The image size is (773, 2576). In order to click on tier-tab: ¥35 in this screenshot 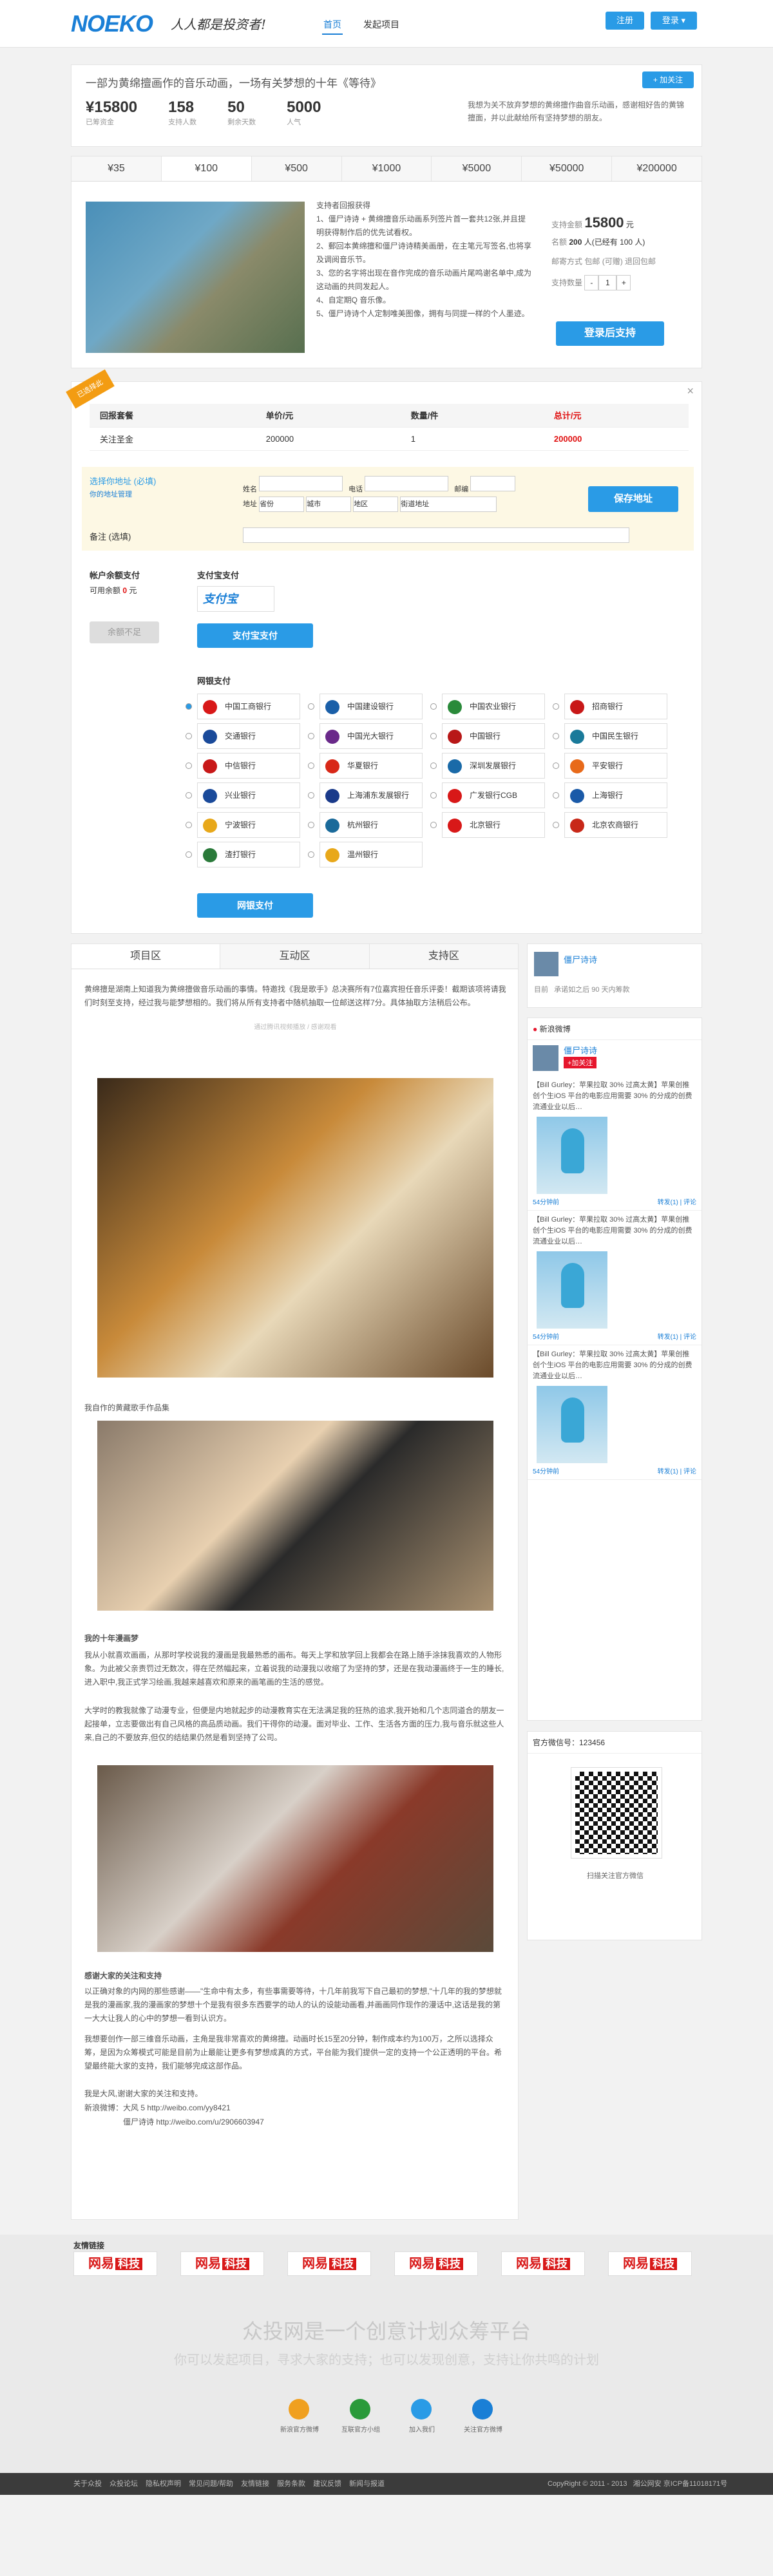, I will do `click(117, 168)`.